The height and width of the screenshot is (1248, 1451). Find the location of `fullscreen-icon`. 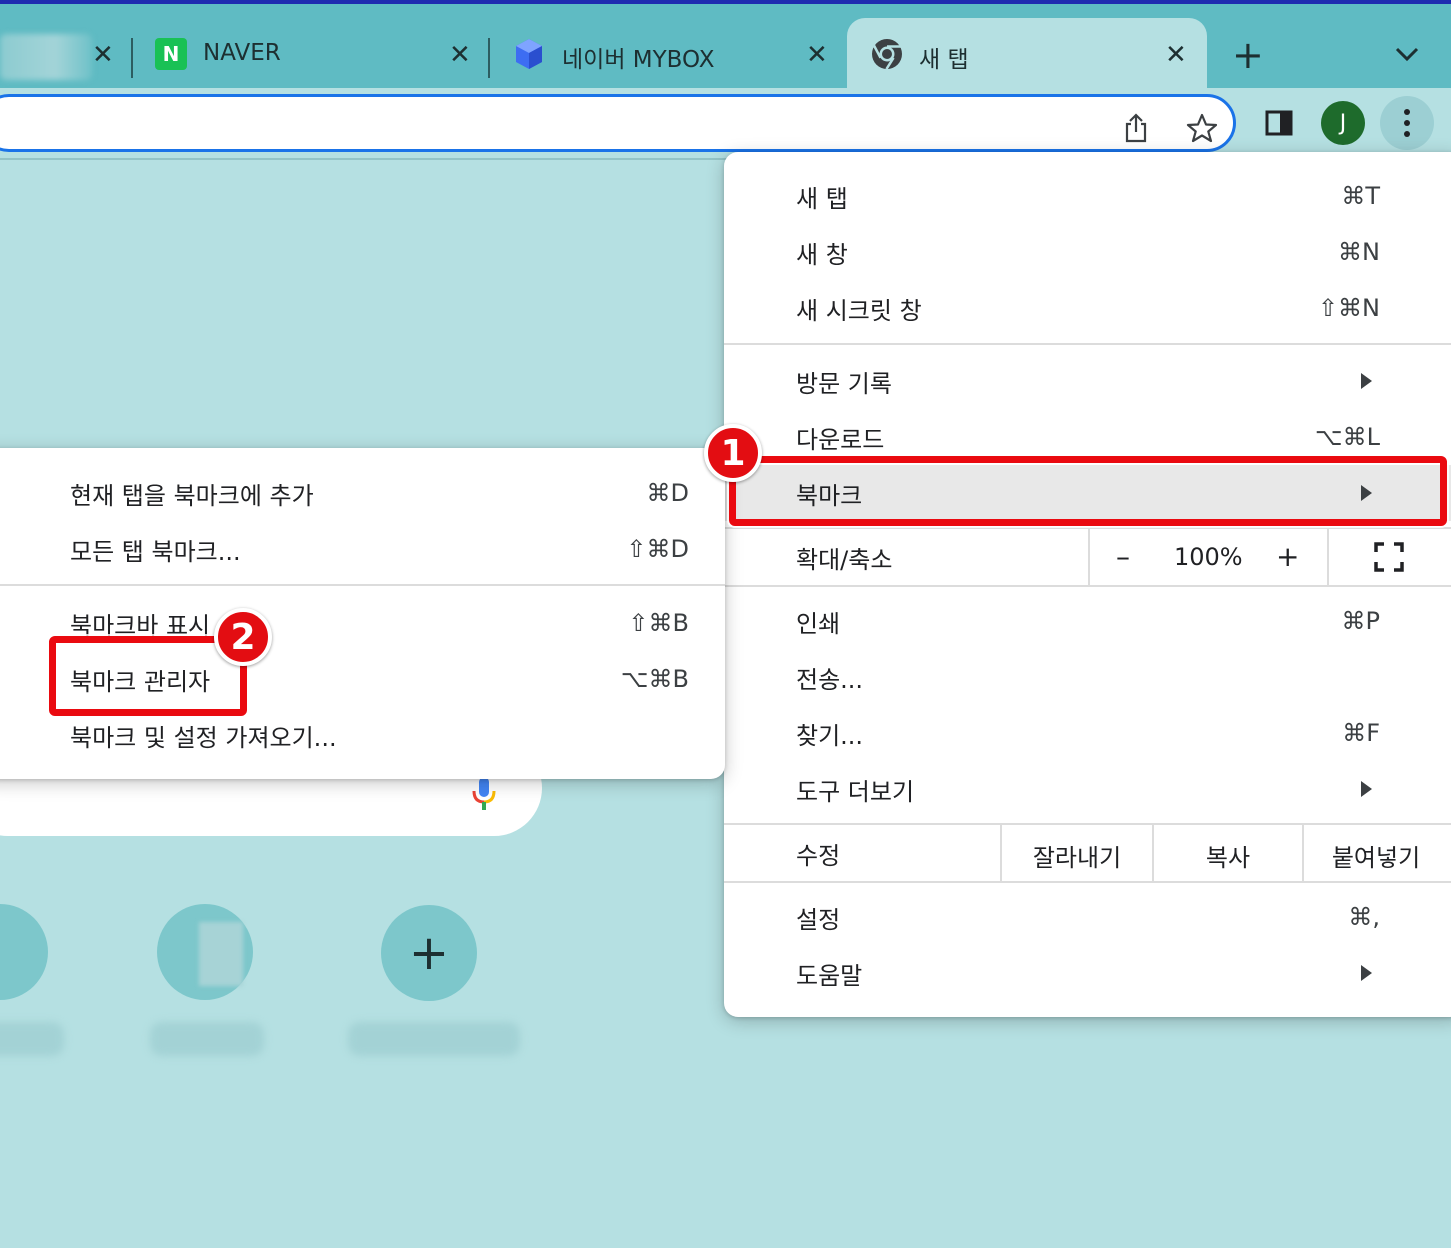

fullscreen-icon is located at coordinates (1389, 557).